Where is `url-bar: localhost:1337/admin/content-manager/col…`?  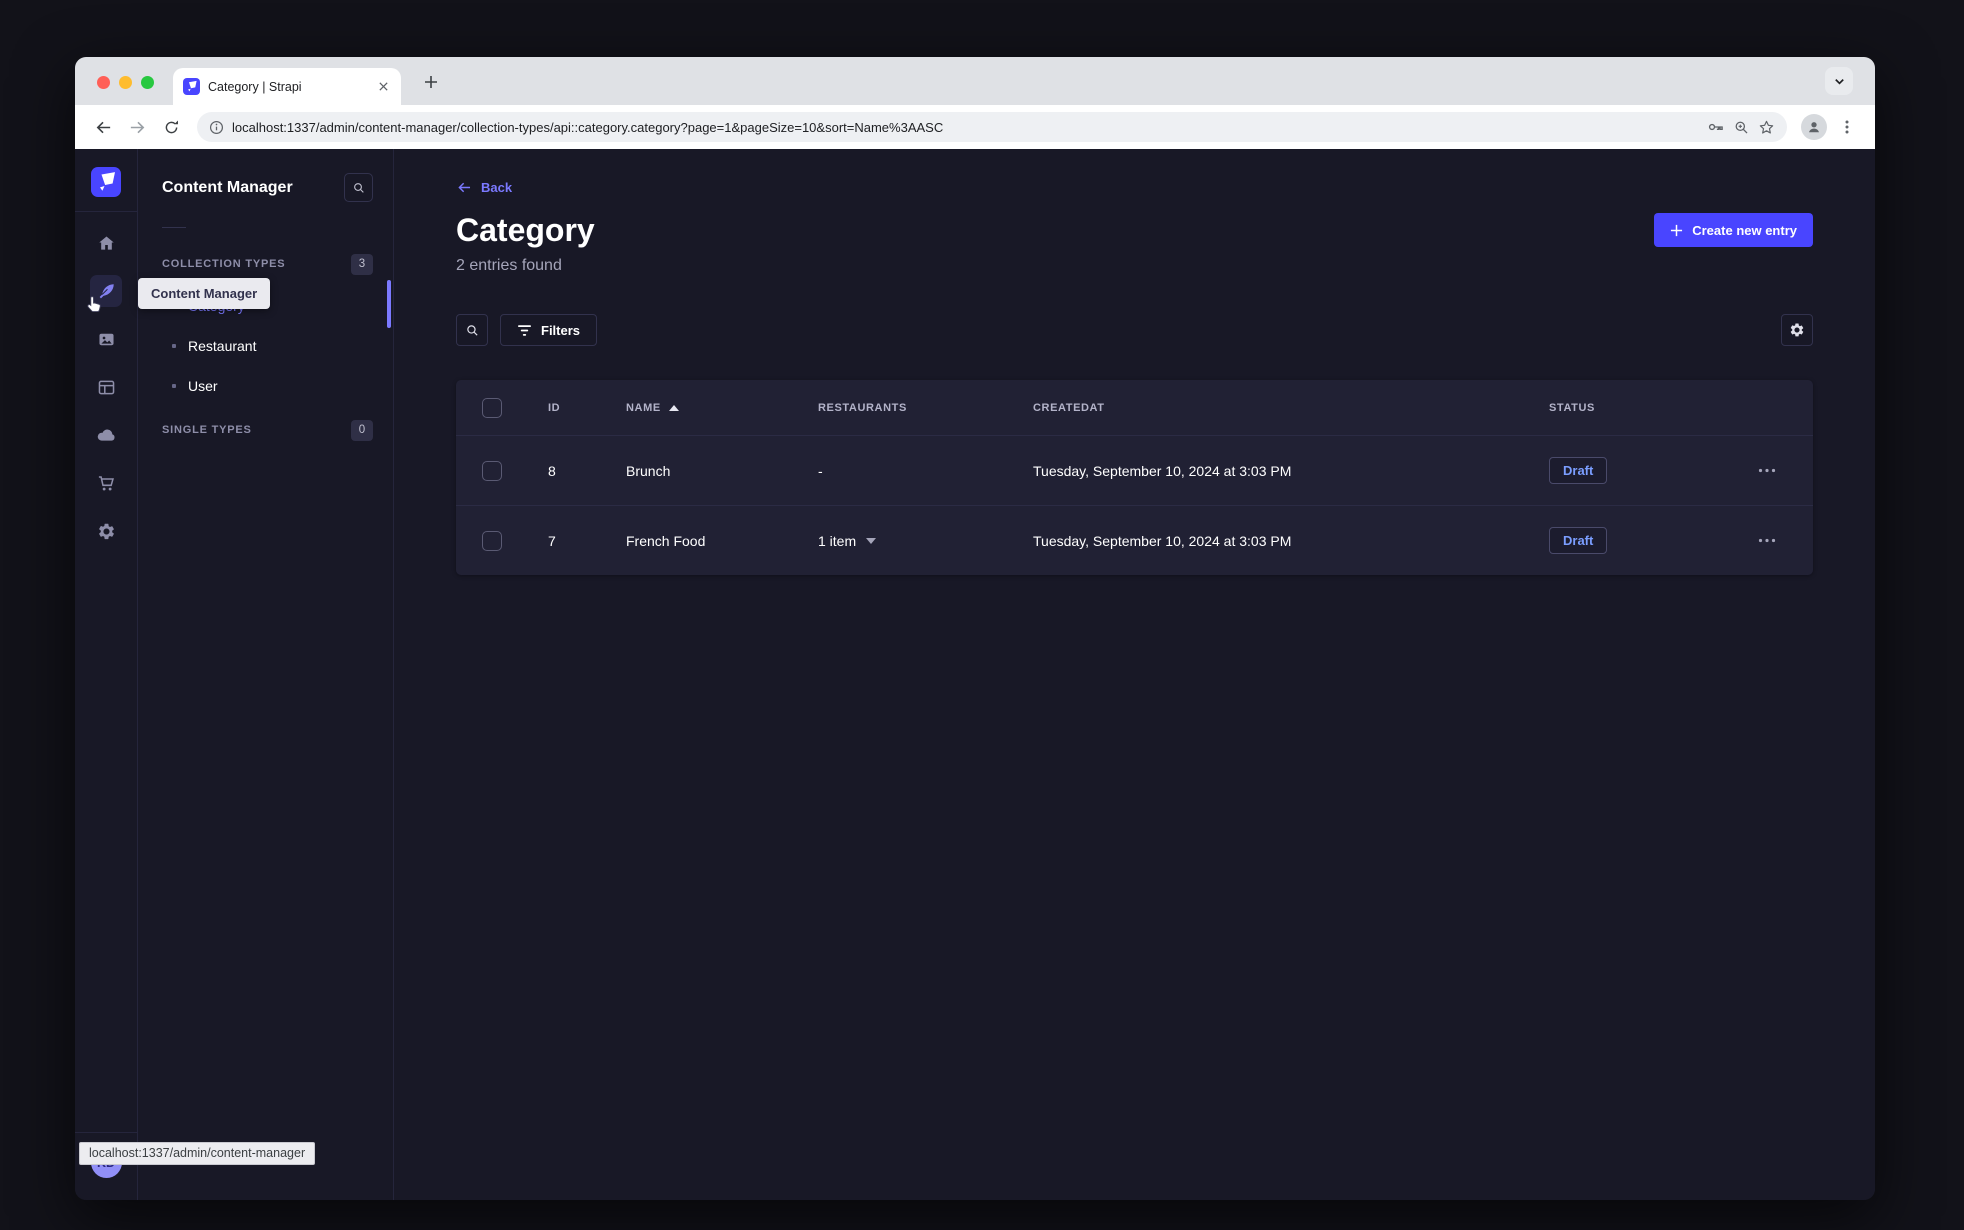 url-bar: localhost:1337/admin/content-manager/col… is located at coordinates (992, 127).